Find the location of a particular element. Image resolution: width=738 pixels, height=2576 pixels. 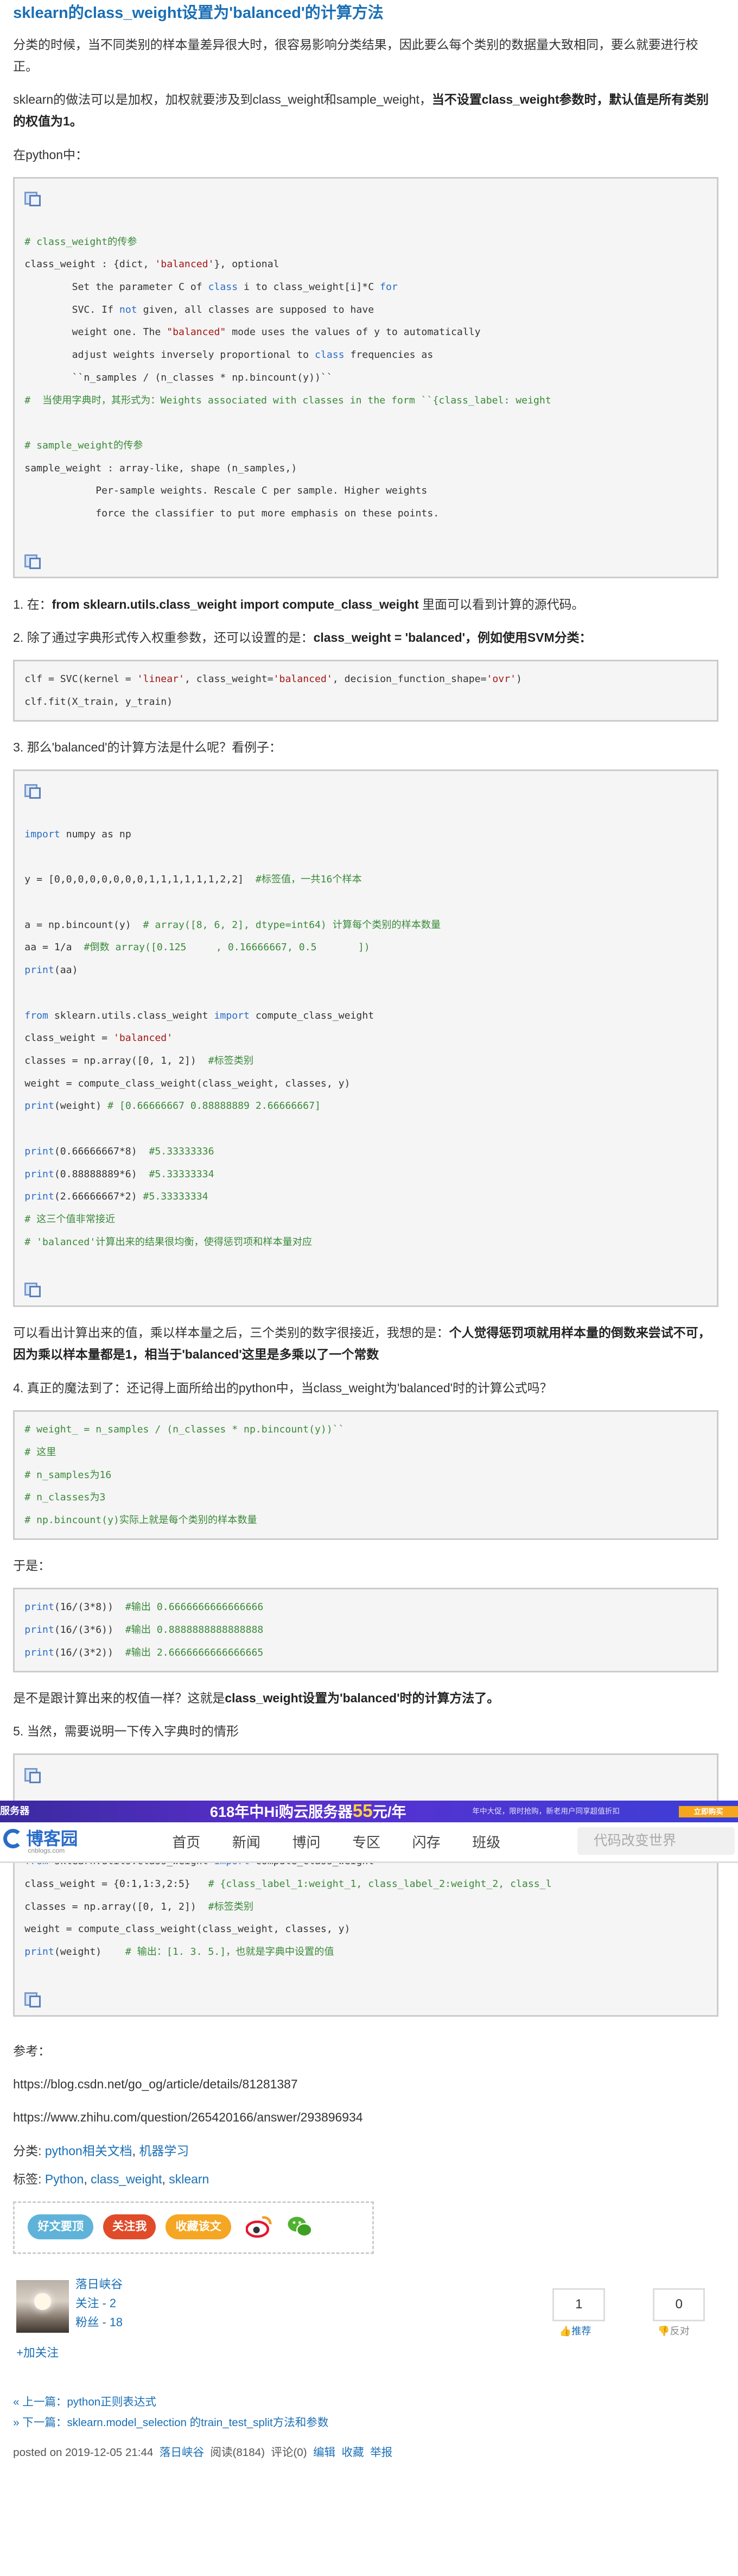

report-link: 举报 is located at coordinates (381, 2452).